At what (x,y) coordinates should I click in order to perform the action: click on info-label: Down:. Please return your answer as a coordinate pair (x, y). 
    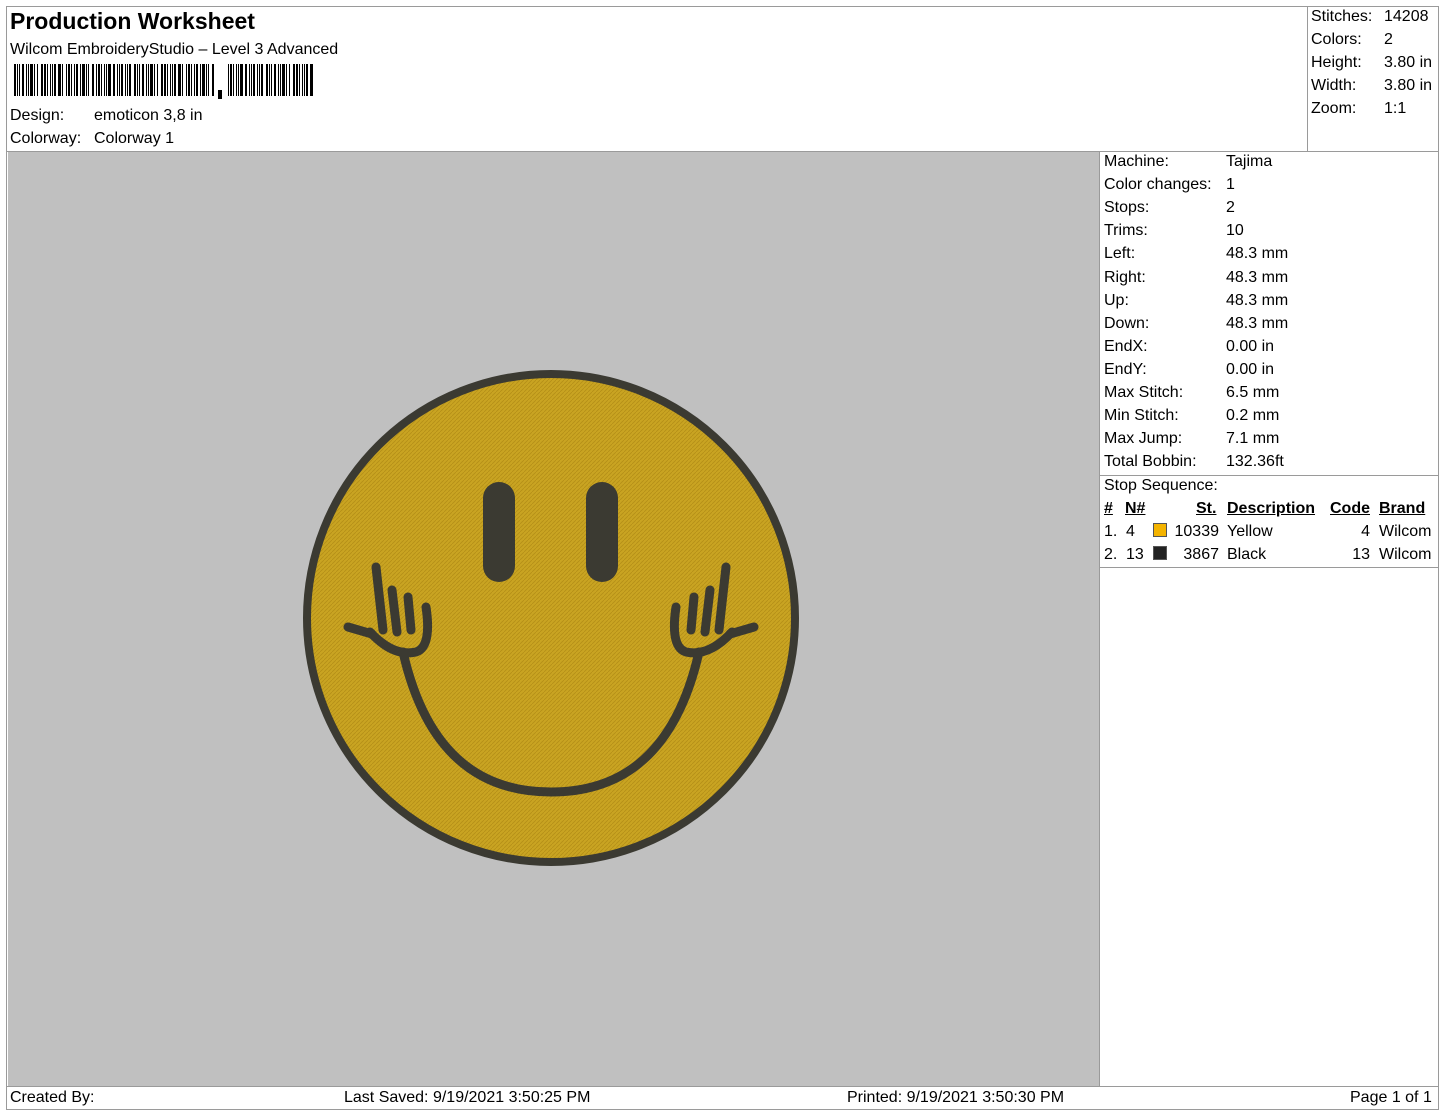
    Looking at the image, I should click on (1127, 323).